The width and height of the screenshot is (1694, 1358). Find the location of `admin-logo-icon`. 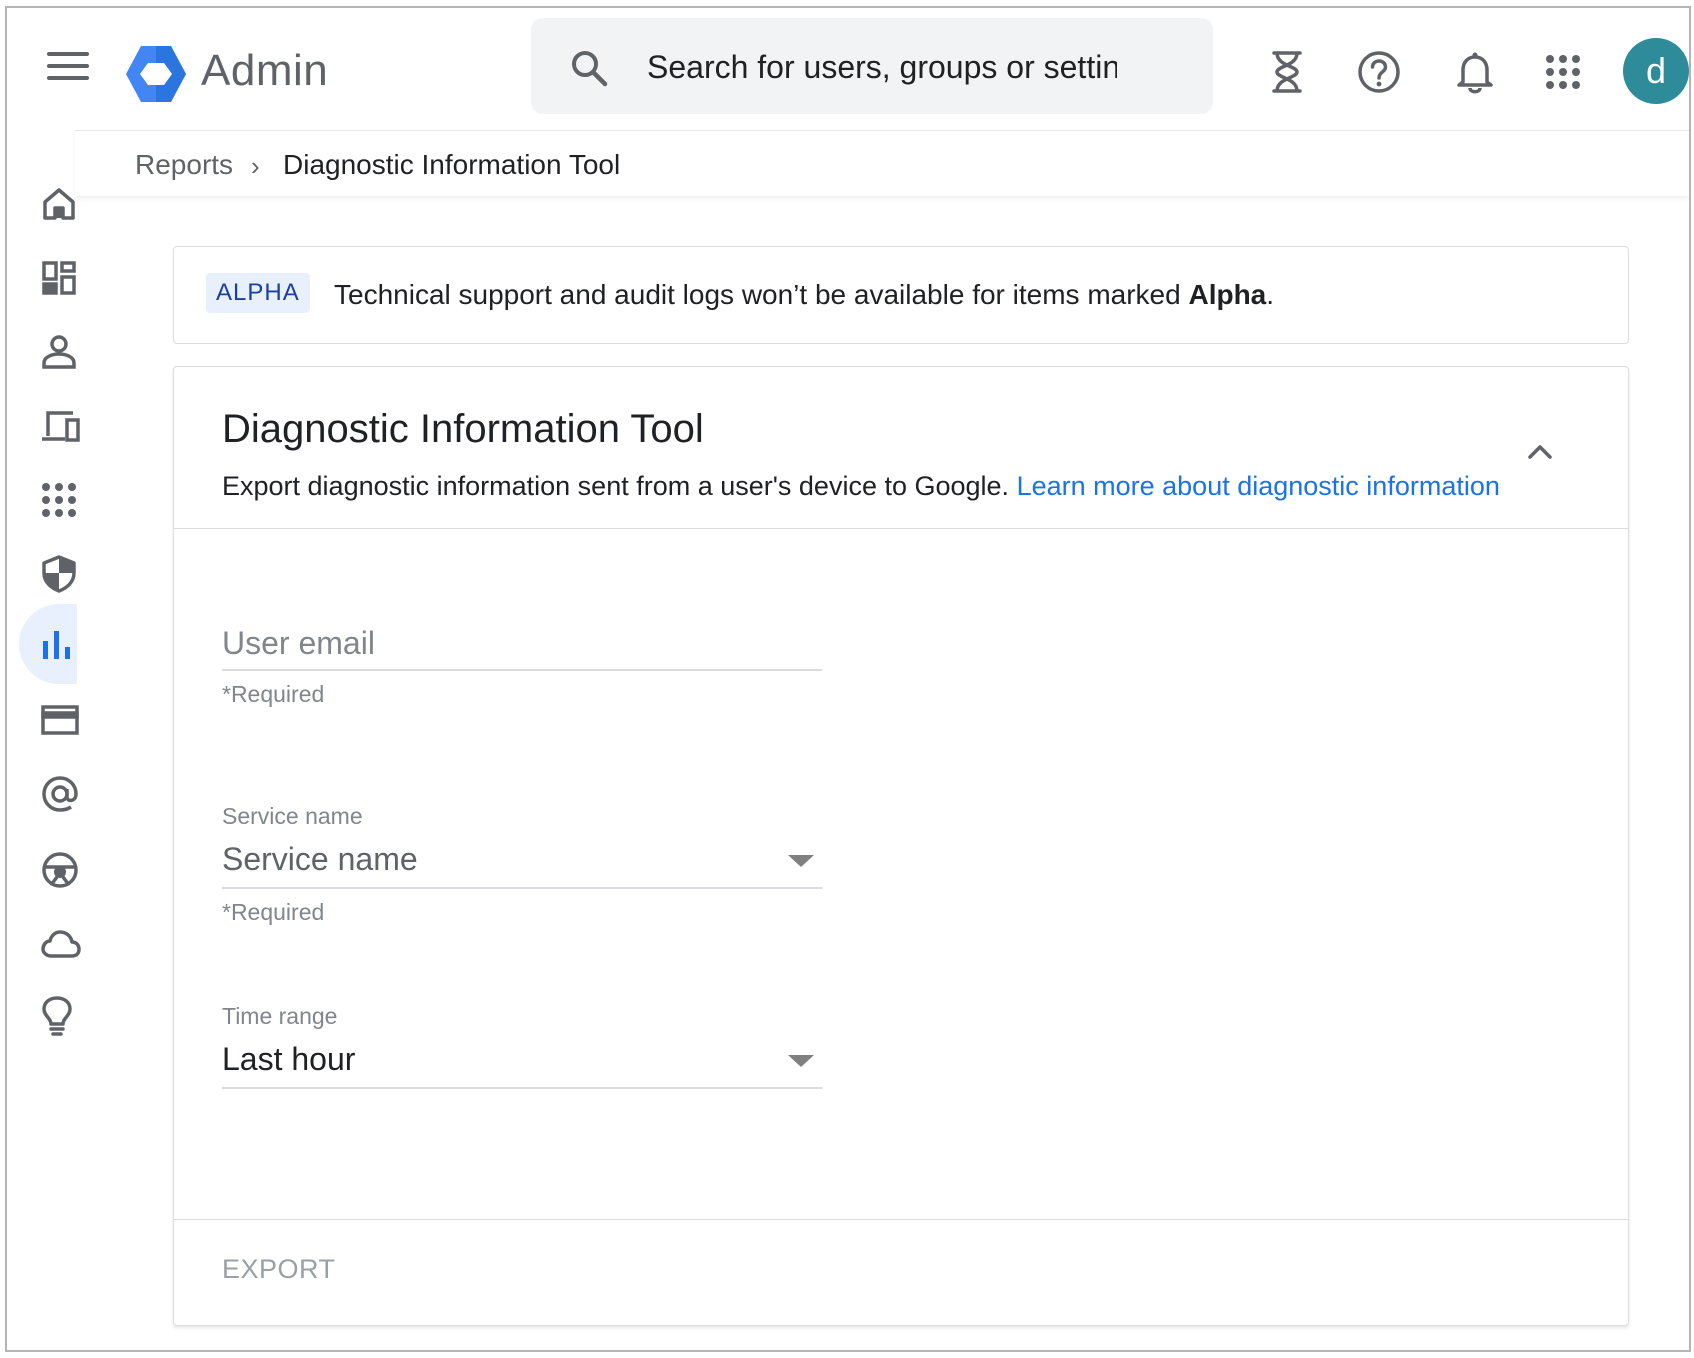

admin-logo-icon is located at coordinates (156, 74).